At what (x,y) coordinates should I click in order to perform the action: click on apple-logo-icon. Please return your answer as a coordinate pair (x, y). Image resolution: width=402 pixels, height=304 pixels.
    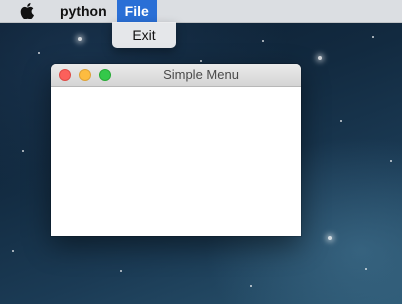
    Looking at the image, I should click on (27, 11).